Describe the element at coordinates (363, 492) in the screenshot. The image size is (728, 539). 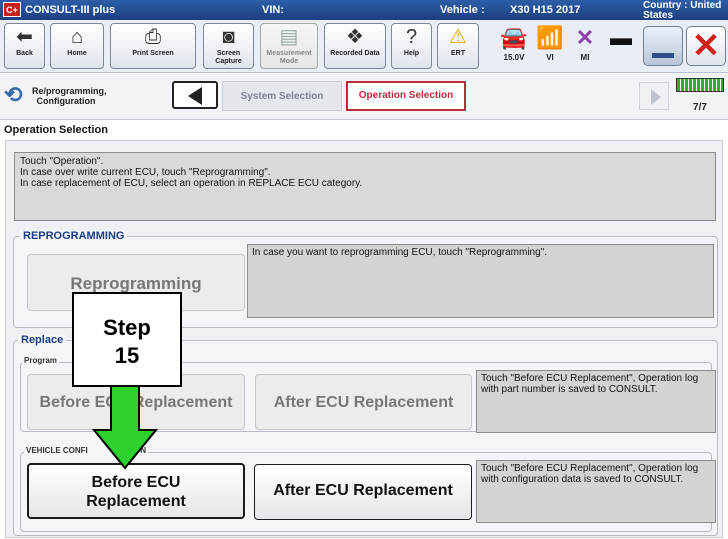
I see `vehicle-configuration-after-ecu-replacement-button: After ECU Replacement` at that location.